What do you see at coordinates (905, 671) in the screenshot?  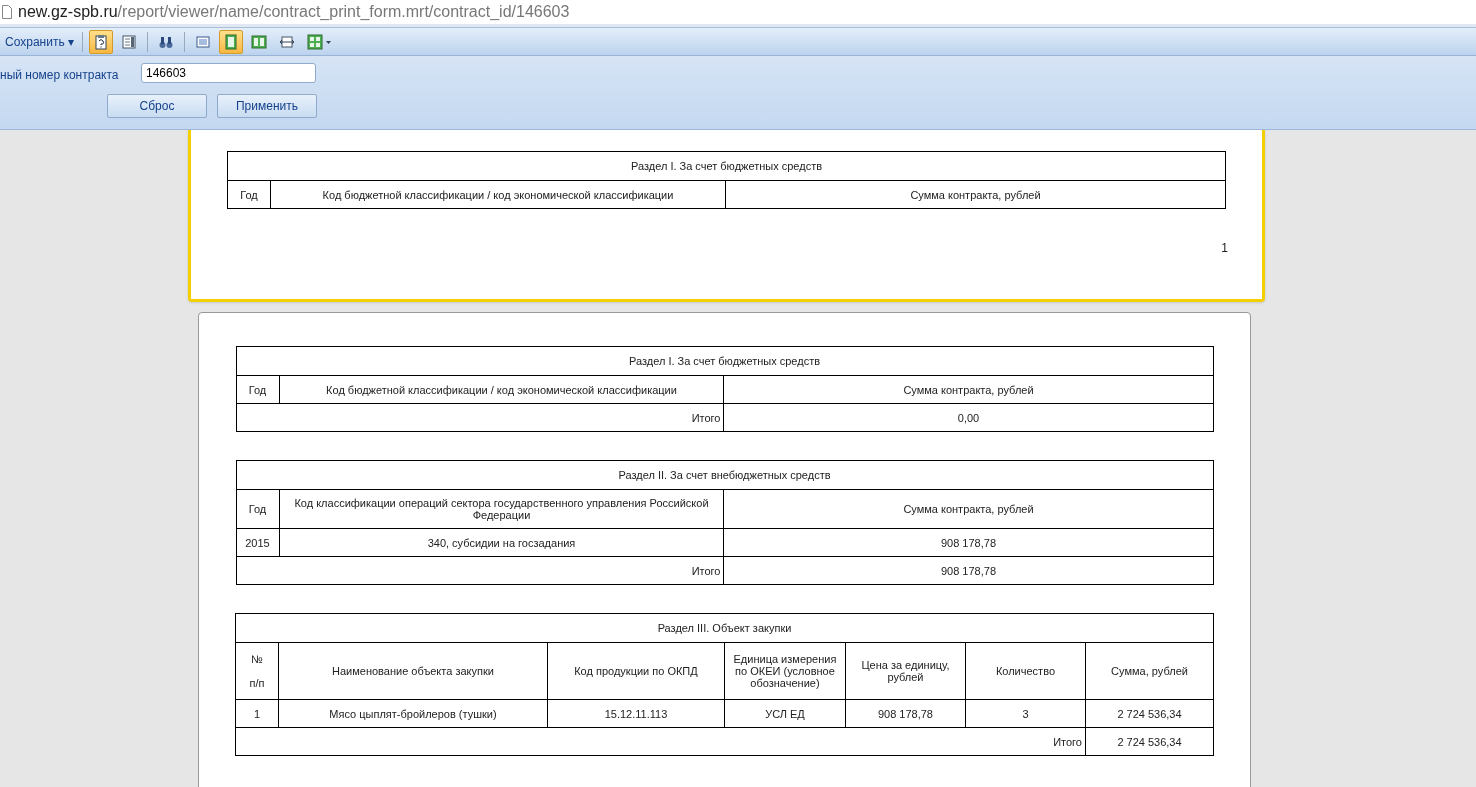 I see `column-header: Цена за единицу, рублей` at bounding box center [905, 671].